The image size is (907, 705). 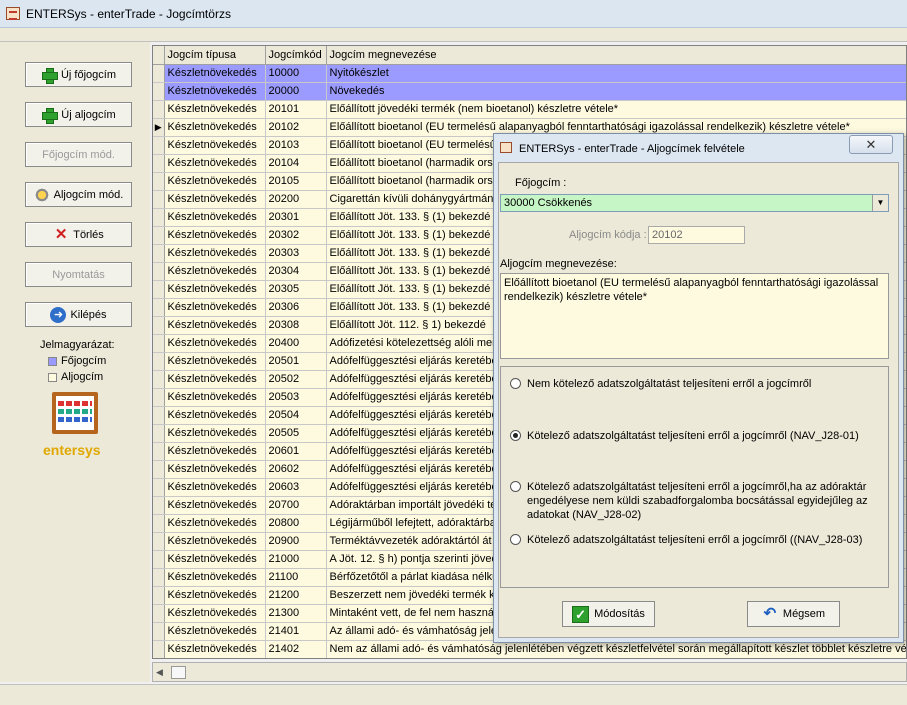 What do you see at coordinates (296, 361) in the screenshot?
I see `cell-code: 20501` at bounding box center [296, 361].